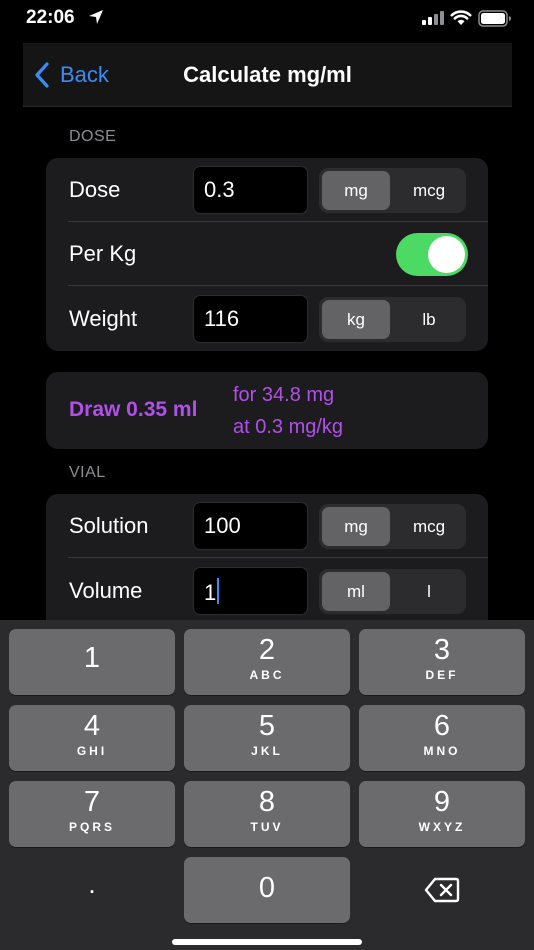 The height and width of the screenshot is (950, 534). Describe the element at coordinates (429, 190) in the screenshot. I see `dose-unit-mcg: mcg` at that location.